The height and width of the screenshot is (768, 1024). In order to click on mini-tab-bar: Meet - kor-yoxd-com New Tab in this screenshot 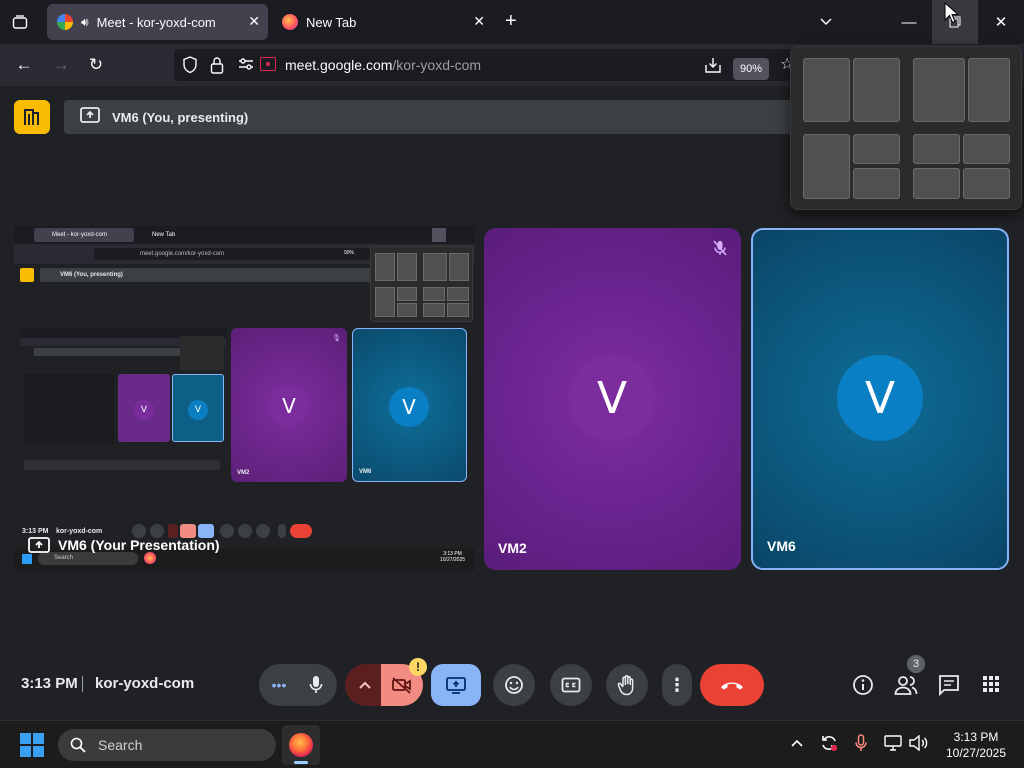, I will do `click(244, 235)`.